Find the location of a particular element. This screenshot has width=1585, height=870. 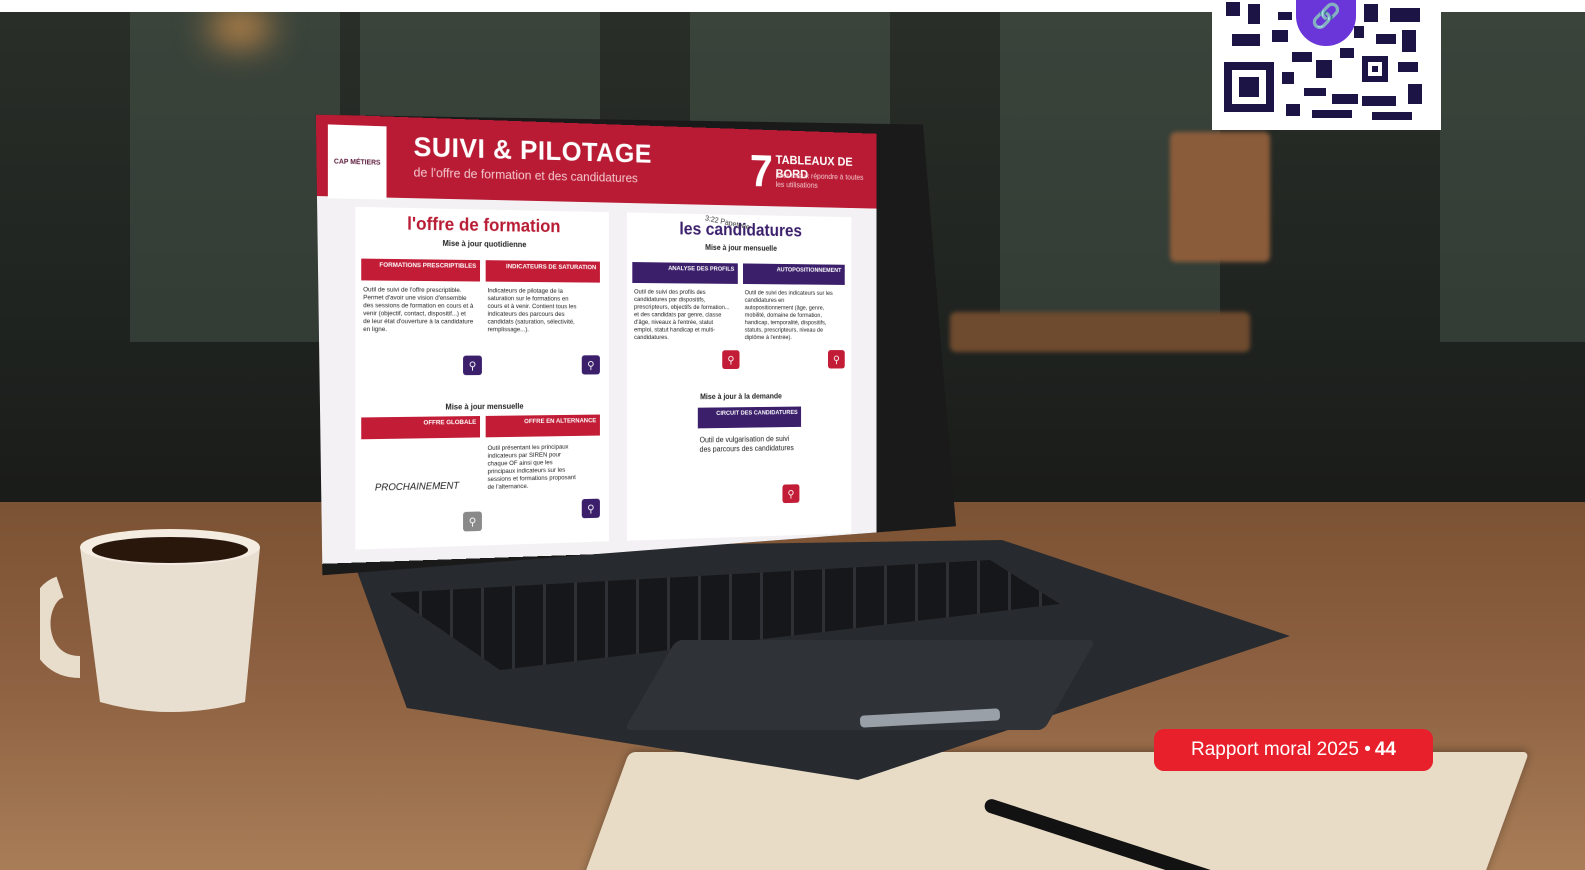

dashboard-count: 7 is located at coordinates (761, 172).